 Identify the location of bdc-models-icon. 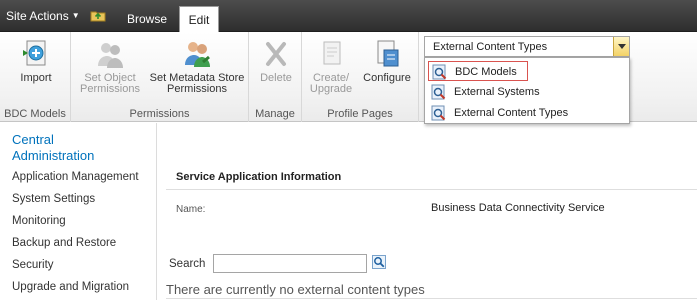
(439, 72).